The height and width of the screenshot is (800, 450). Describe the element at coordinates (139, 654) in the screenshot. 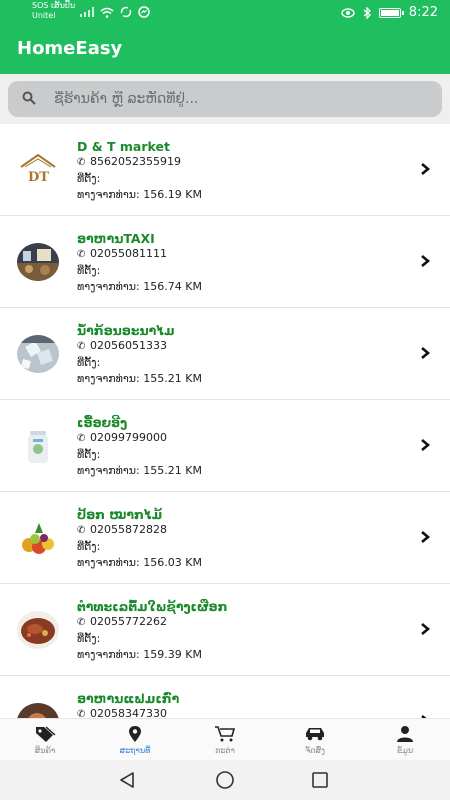

I see `store-distance: ທາງຈາກທ່ານ: 159.39 KM` at that location.